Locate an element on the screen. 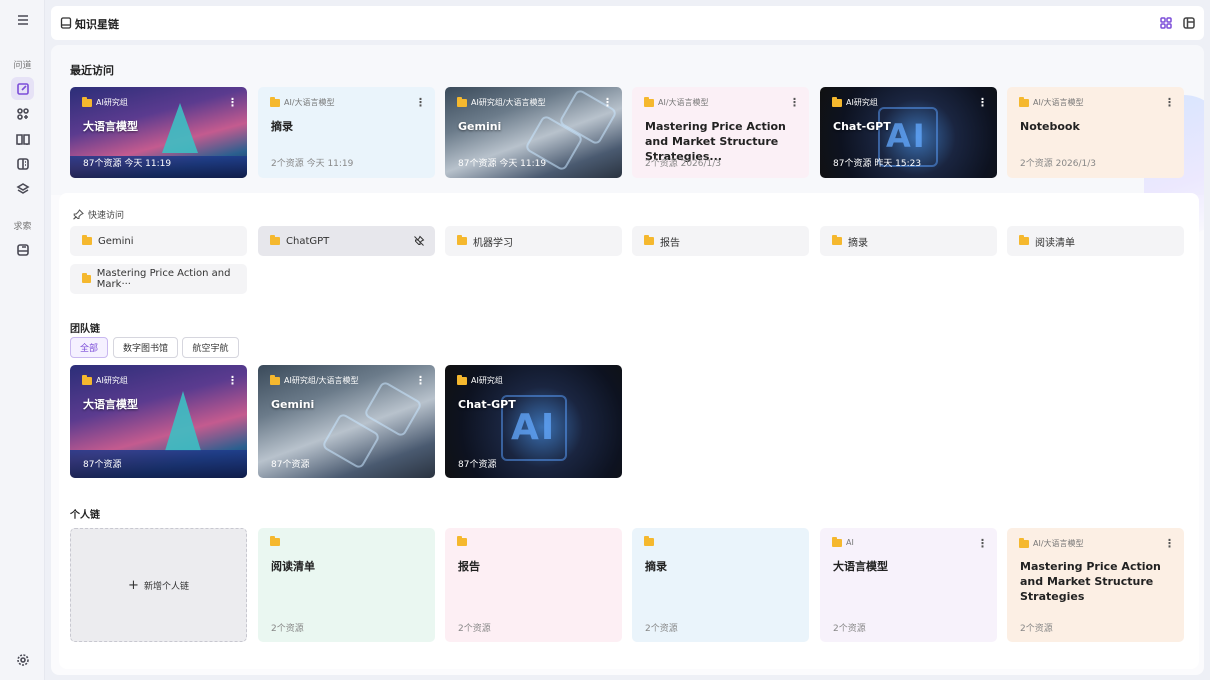  quick-item-label: Mastering Price Action and Mark··· is located at coordinates (163, 279).